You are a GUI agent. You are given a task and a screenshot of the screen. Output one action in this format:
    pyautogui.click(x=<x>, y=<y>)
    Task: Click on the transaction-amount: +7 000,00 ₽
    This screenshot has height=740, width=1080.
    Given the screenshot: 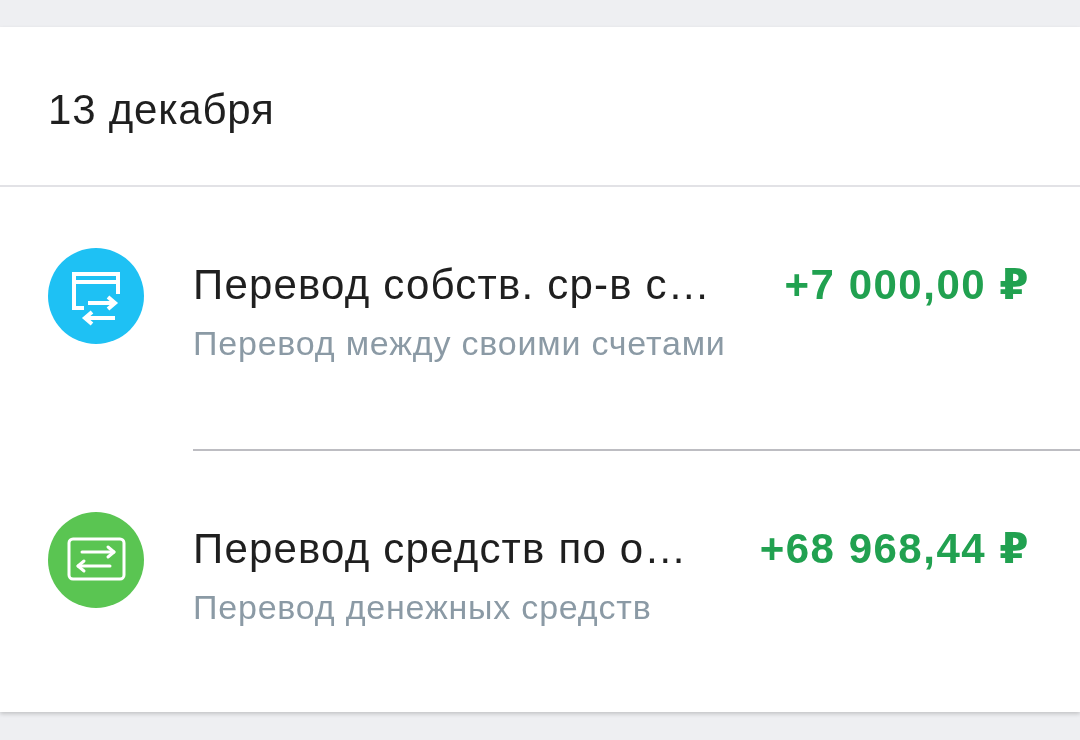 What is the action you would take?
    pyautogui.click(x=907, y=285)
    